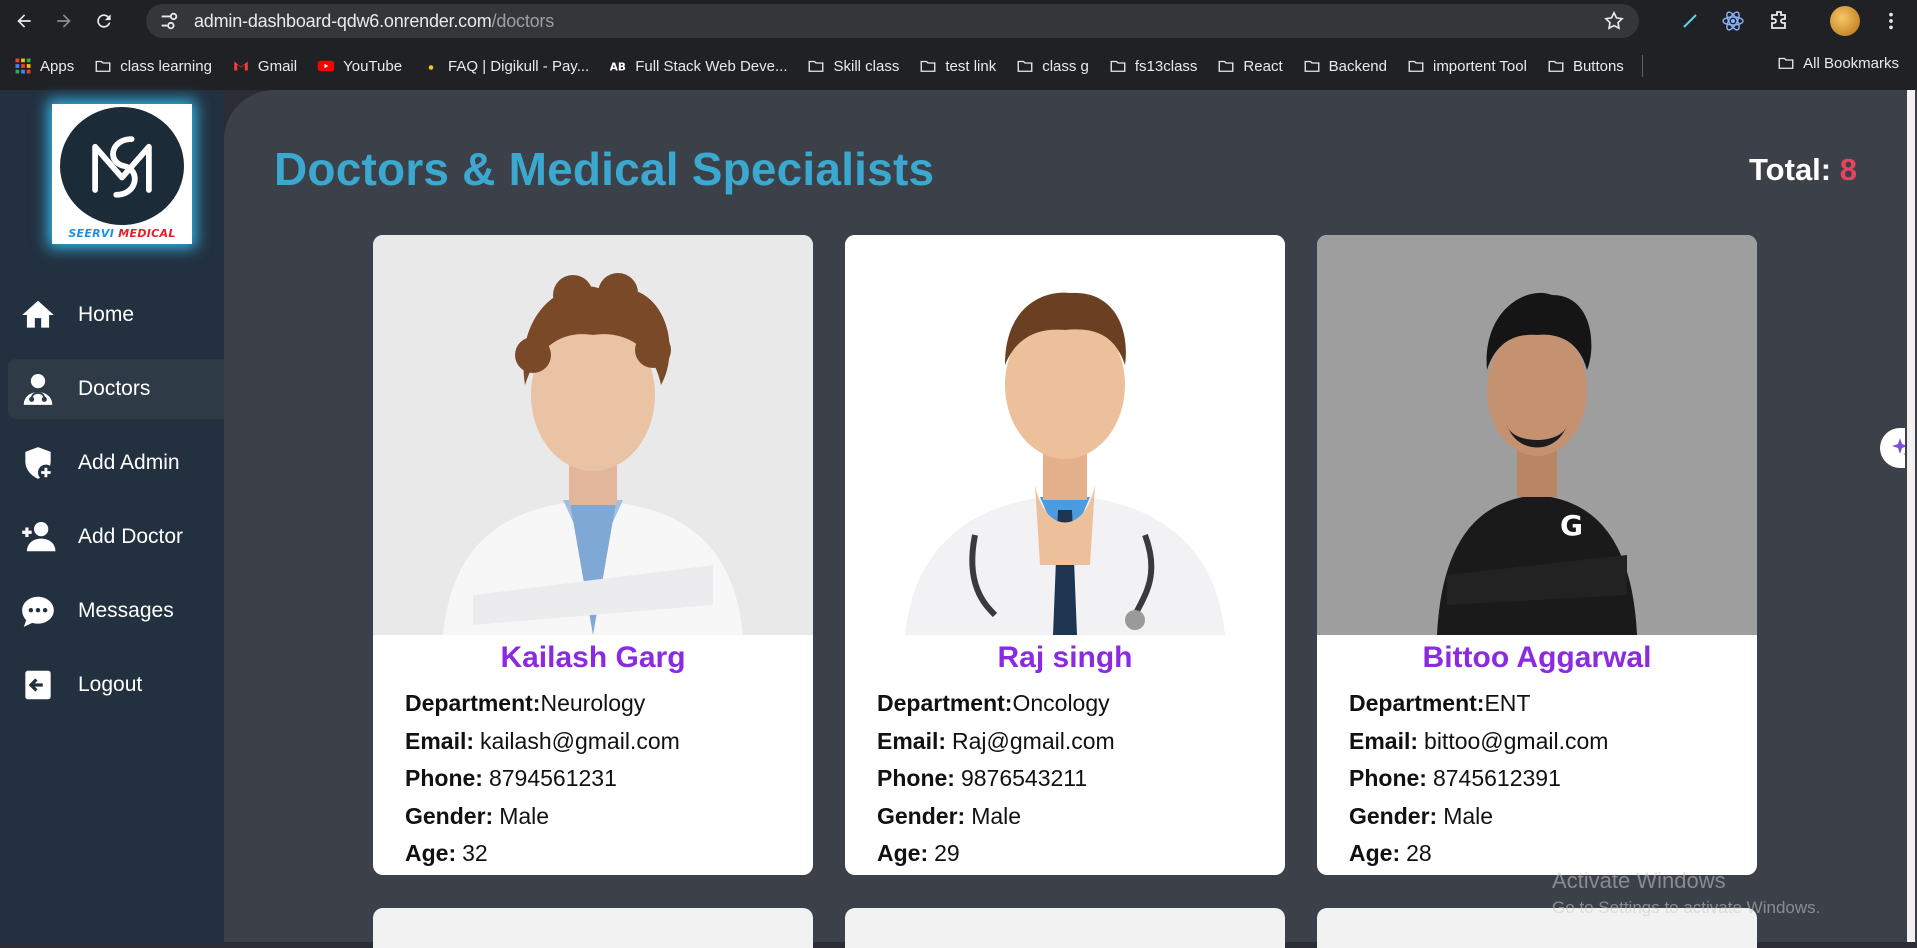 Image resolution: width=1917 pixels, height=948 pixels. I want to click on youtube-icon, so click(326, 66).